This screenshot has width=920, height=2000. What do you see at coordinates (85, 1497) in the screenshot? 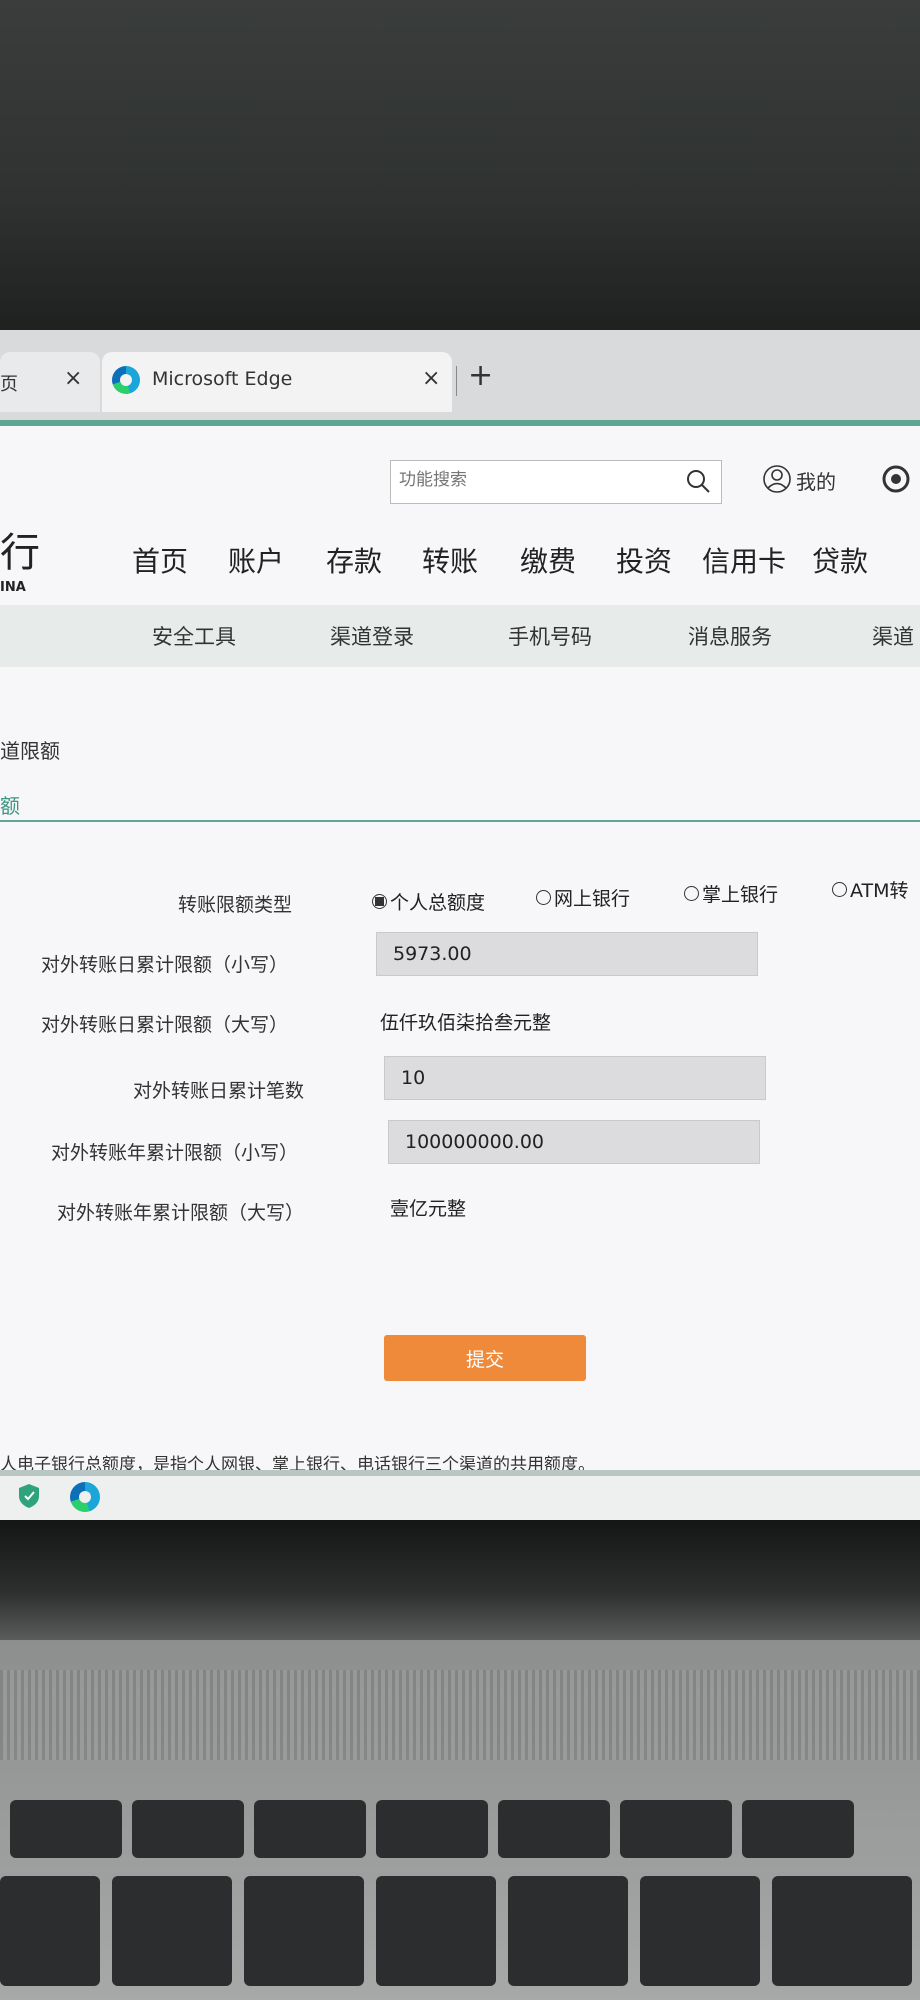
I see `edge-taskbar-icon` at bounding box center [85, 1497].